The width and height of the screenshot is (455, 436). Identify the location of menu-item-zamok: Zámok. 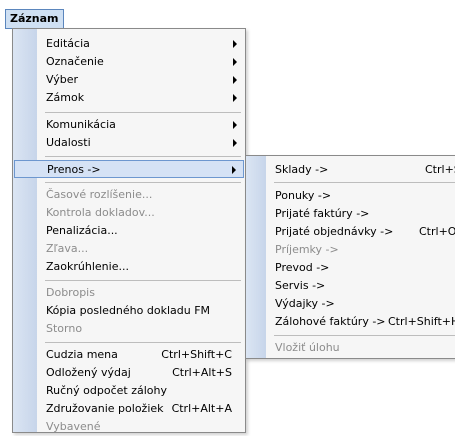
(129, 98).